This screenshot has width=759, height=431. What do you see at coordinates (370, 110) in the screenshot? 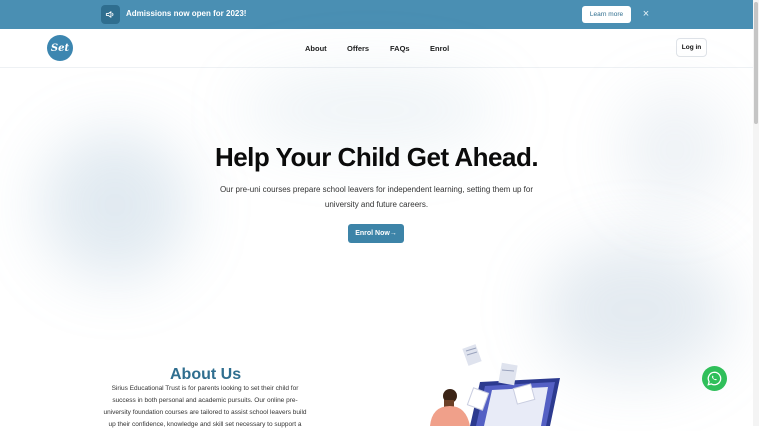
I see `hero-background-blob` at bounding box center [370, 110].